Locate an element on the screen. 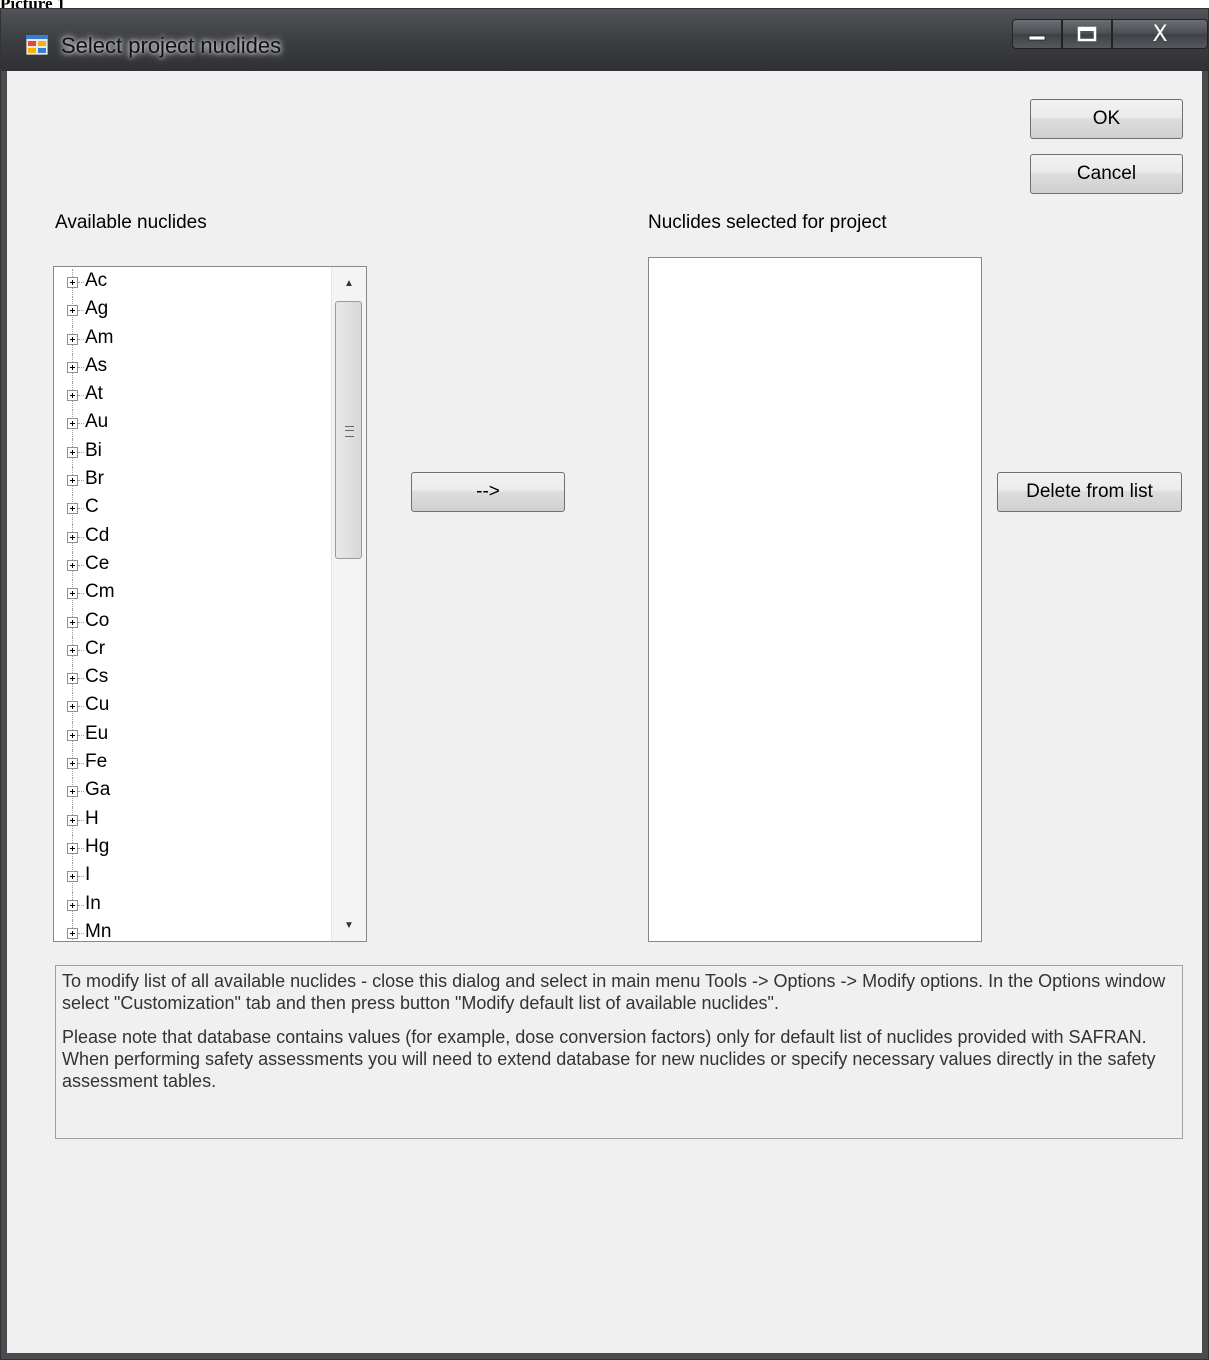  tree-item-label: Fe is located at coordinates (96, 762).